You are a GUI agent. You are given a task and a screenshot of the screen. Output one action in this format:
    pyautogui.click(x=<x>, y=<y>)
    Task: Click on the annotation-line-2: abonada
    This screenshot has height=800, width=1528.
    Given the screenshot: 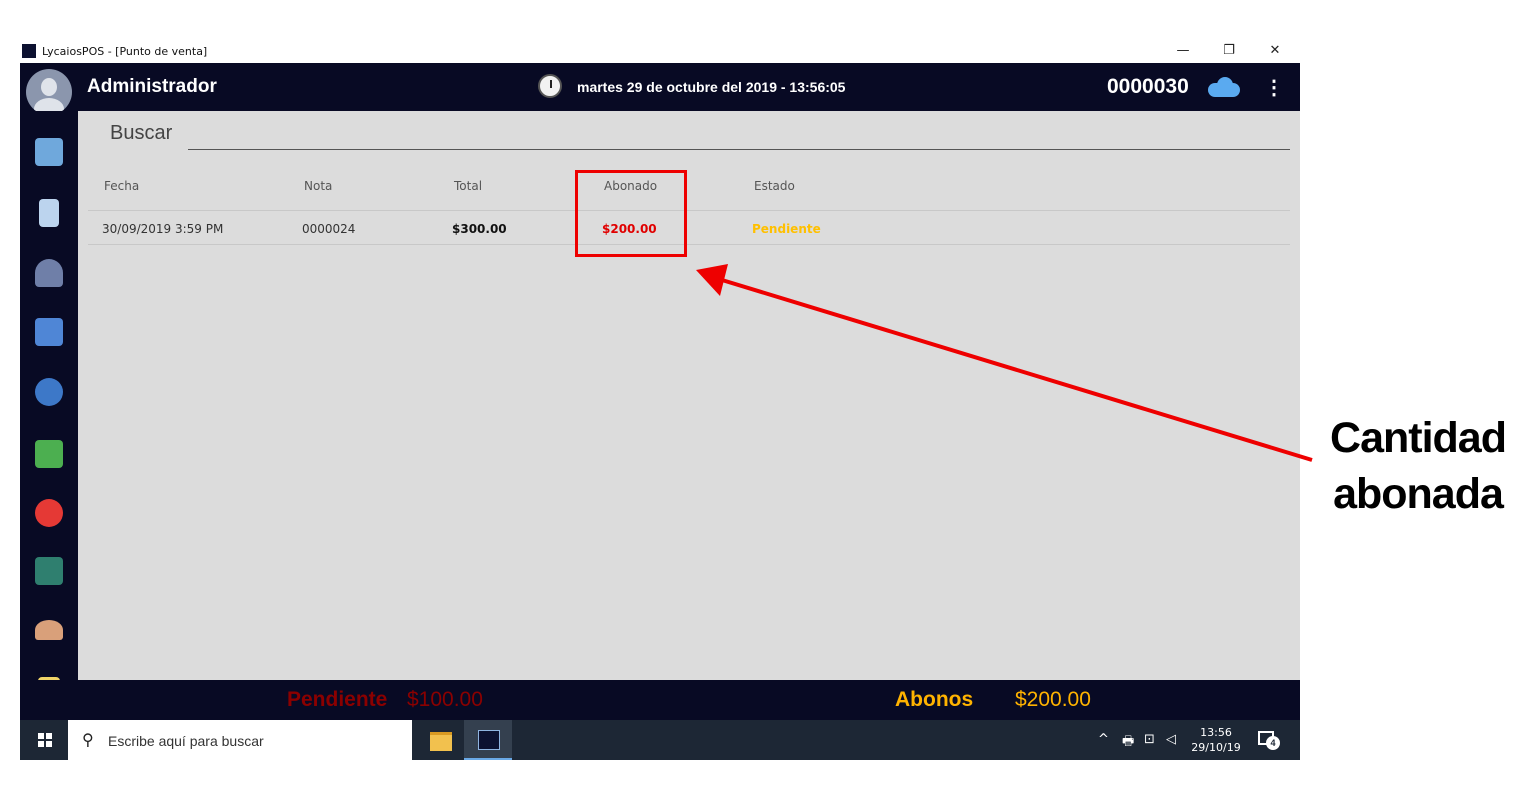 What is the action you would take?
    pyautogui.click(x=1418, y=494)
    